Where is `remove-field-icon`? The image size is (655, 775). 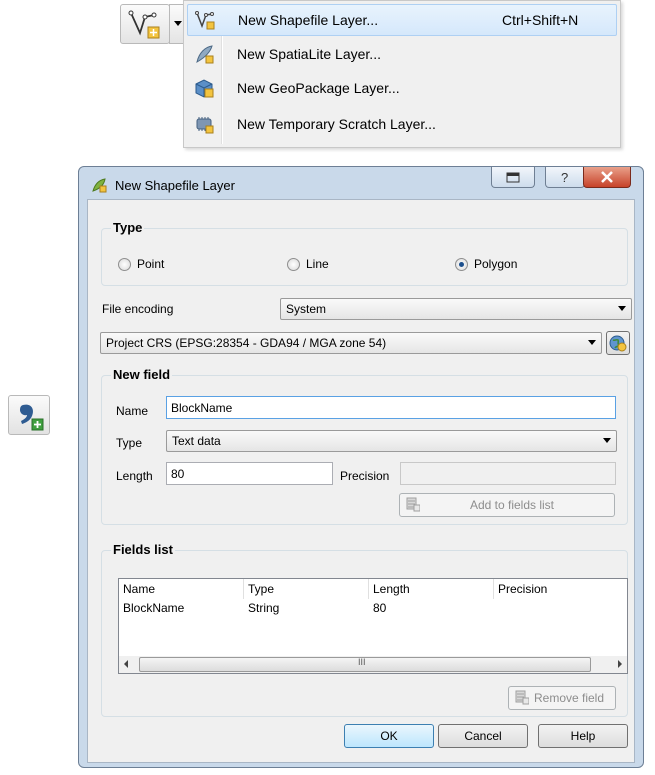 remove-field-icon is located at coordinates (522, 697).